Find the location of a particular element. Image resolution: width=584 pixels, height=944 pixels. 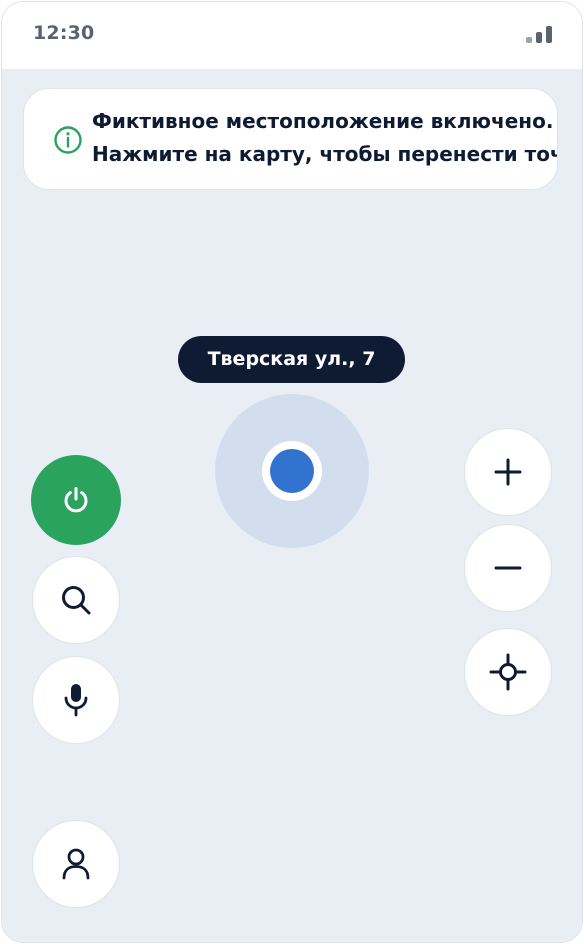

power-icon is located at coordinates (76, 500).